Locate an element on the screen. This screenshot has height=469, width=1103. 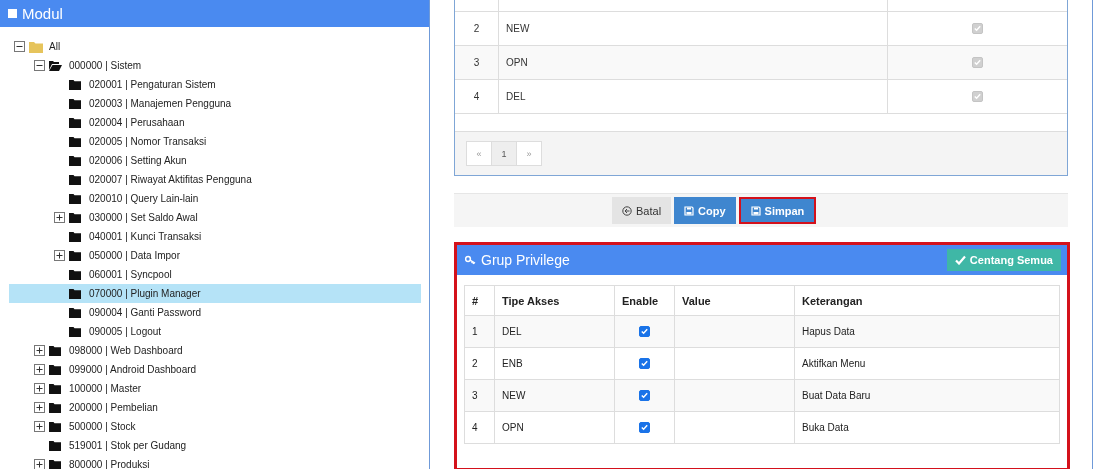
tree-item: 090004 | Ganti Password is located at coordinates (215, 312).